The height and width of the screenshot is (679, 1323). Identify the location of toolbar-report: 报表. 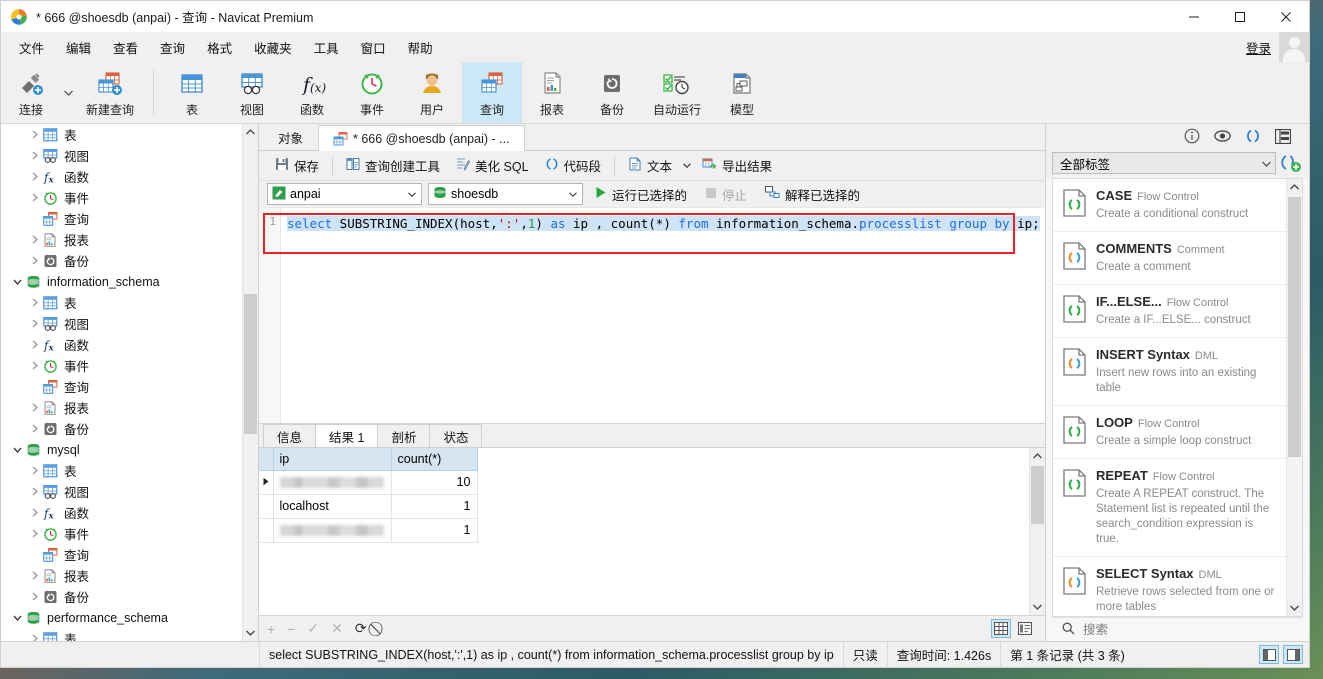
(552, 92).